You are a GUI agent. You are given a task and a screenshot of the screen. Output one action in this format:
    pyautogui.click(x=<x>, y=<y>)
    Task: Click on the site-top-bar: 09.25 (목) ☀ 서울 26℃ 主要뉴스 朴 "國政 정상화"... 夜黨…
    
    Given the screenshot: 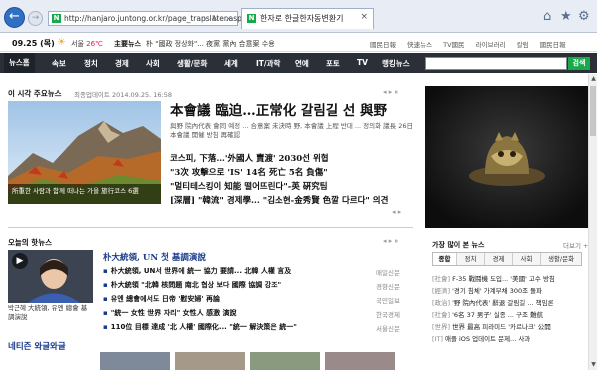 What is the action you would take?
    pyautogui.click(x=298, y=43)
    